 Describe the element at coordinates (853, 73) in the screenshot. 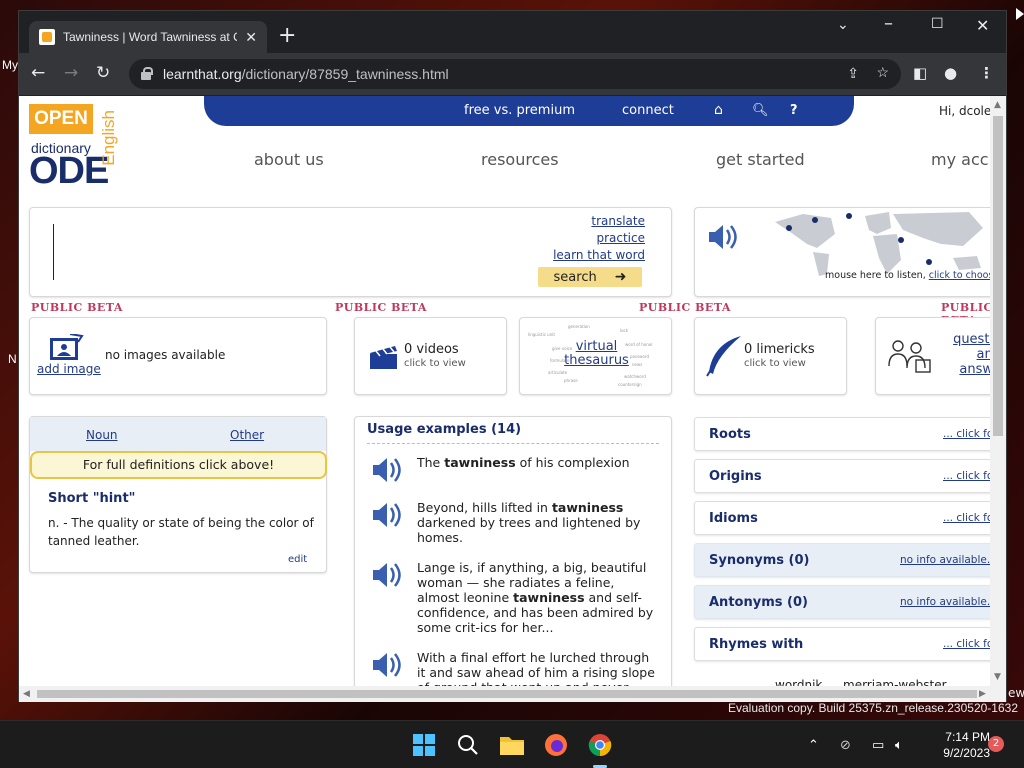

I see `share-icon: ⇪` at that location.